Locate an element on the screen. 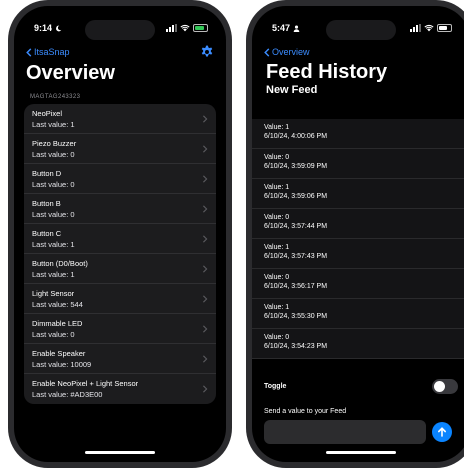 Image resolution: width=464 pixels, height=468 pixels. history-row: Value: 1 6/10/24, 4:00:06 PM is located at coordinates (358, 134).